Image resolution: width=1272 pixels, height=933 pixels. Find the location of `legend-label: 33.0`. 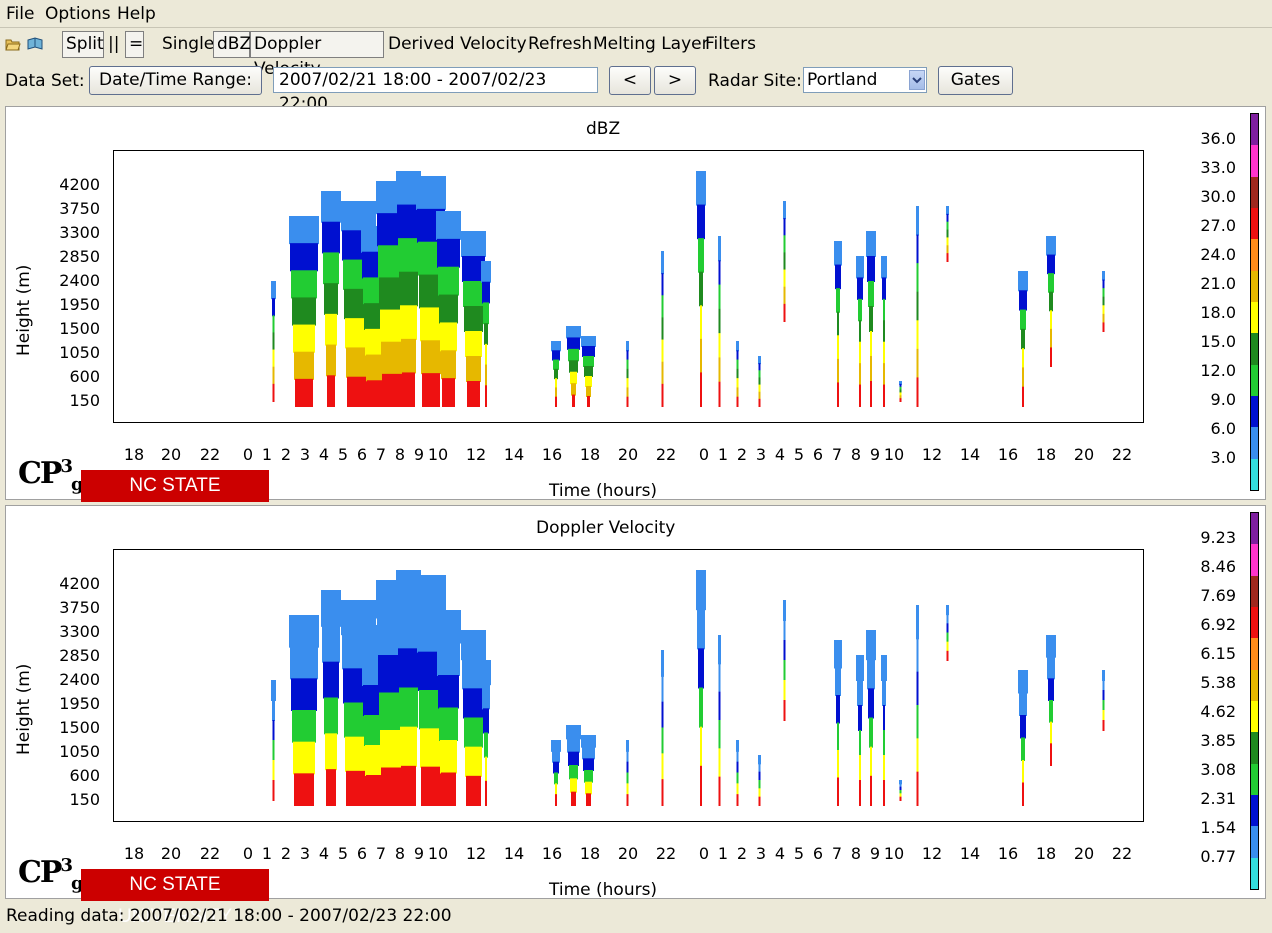

legend-label: 33.0 is located at coordinates (1218, 167).